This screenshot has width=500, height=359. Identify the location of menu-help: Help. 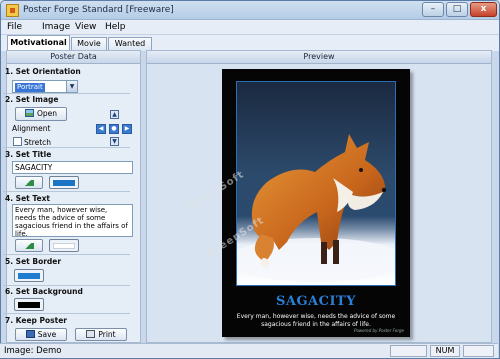
(115, 27).